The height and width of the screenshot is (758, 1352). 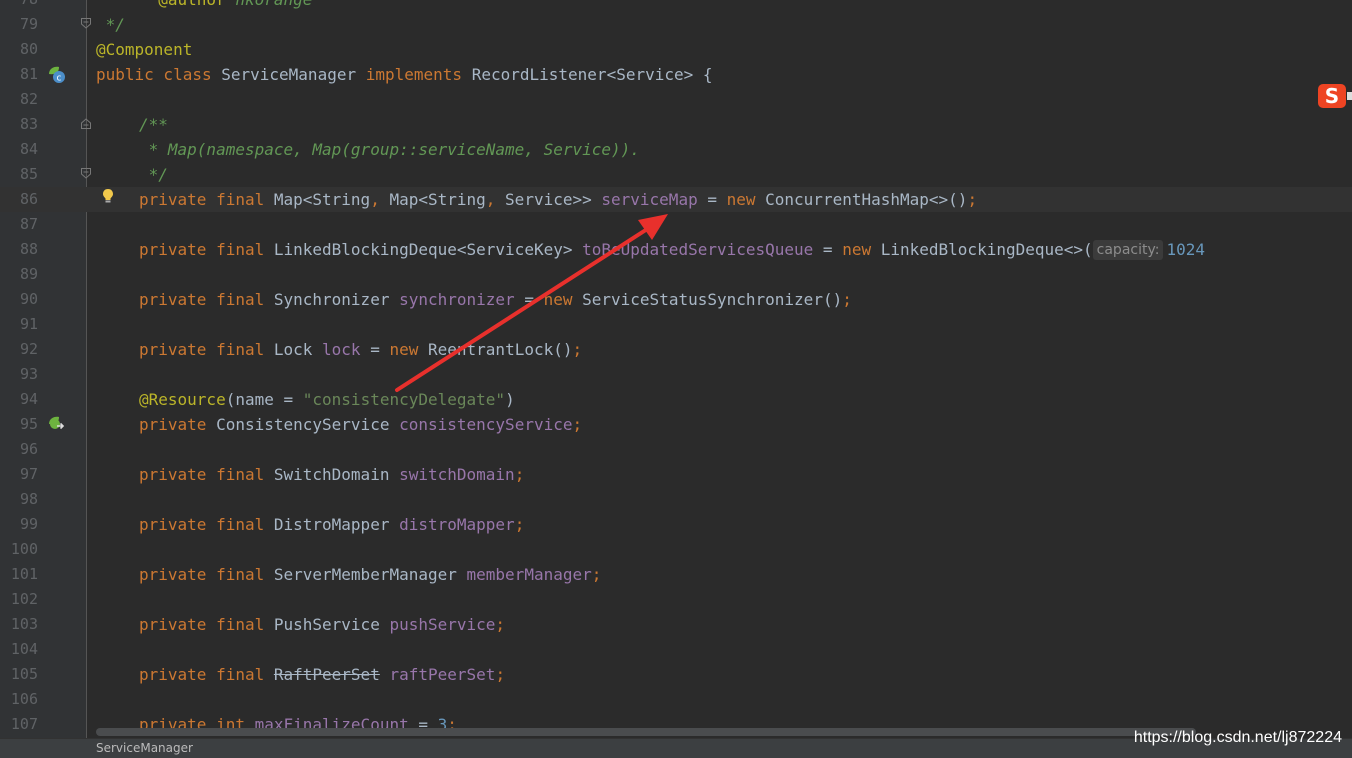 I want to click on code-line: 79 */, so click(x=676, y=24).